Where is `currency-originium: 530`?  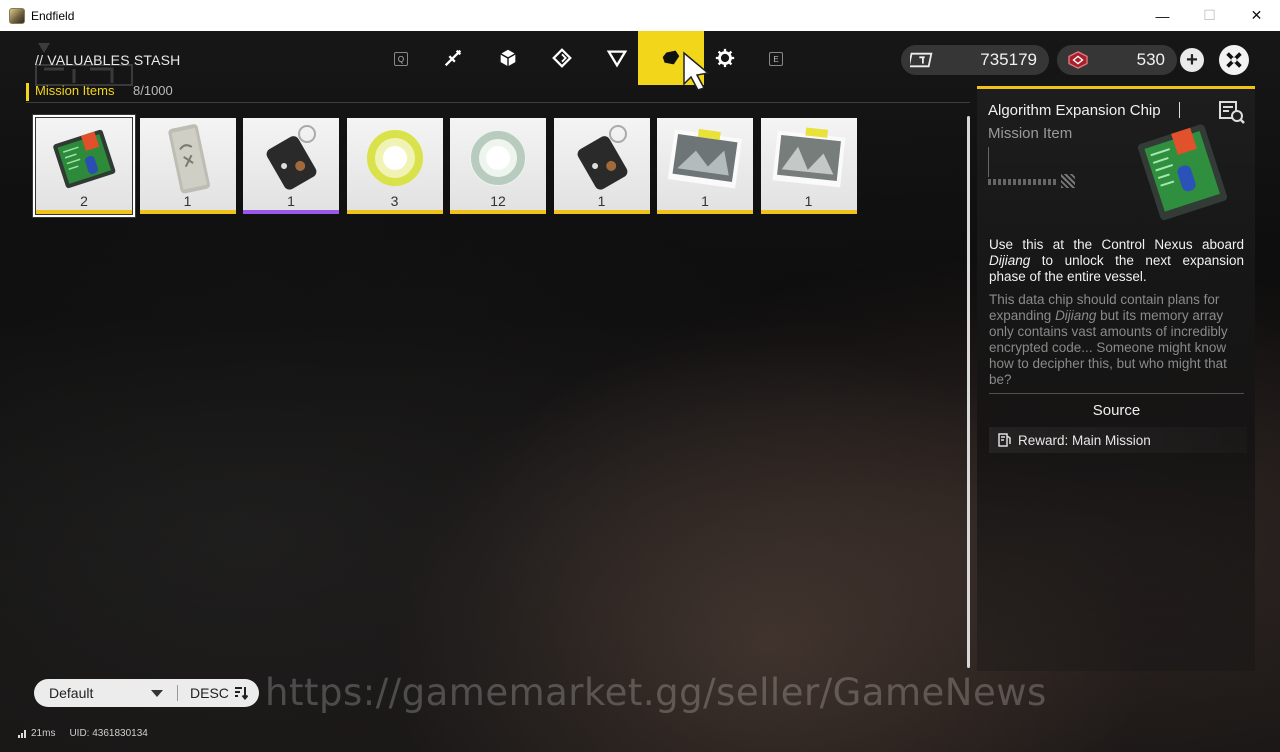 currency-originium: 530 is located at coordinates (1117, 60).